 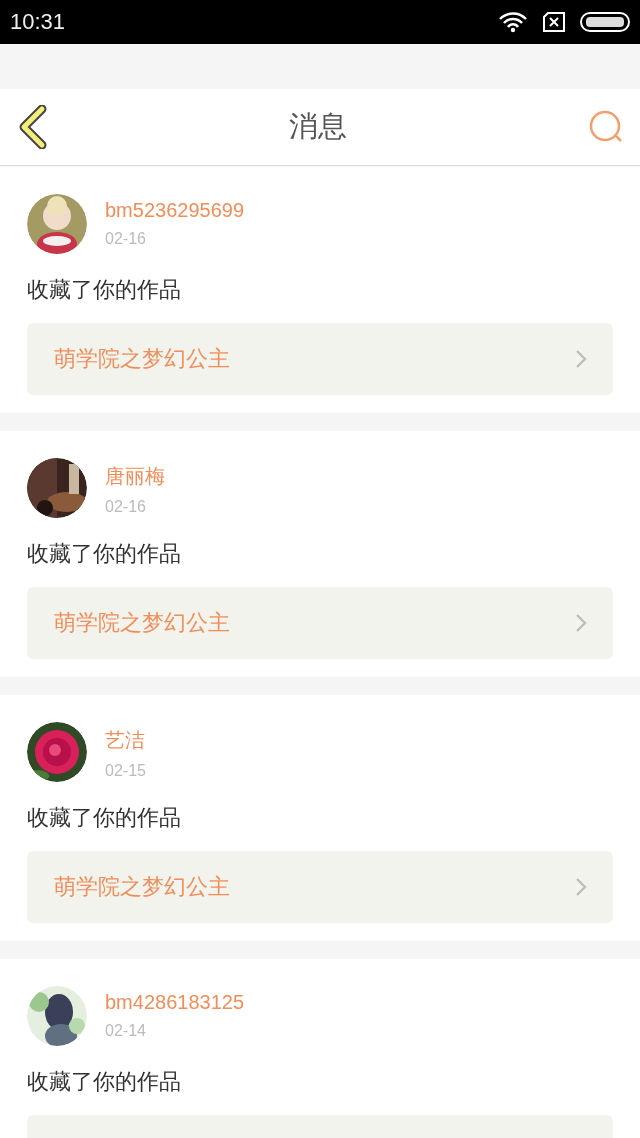 I want to click on user-name: bm4286183125, so click(x=174, y=1002).